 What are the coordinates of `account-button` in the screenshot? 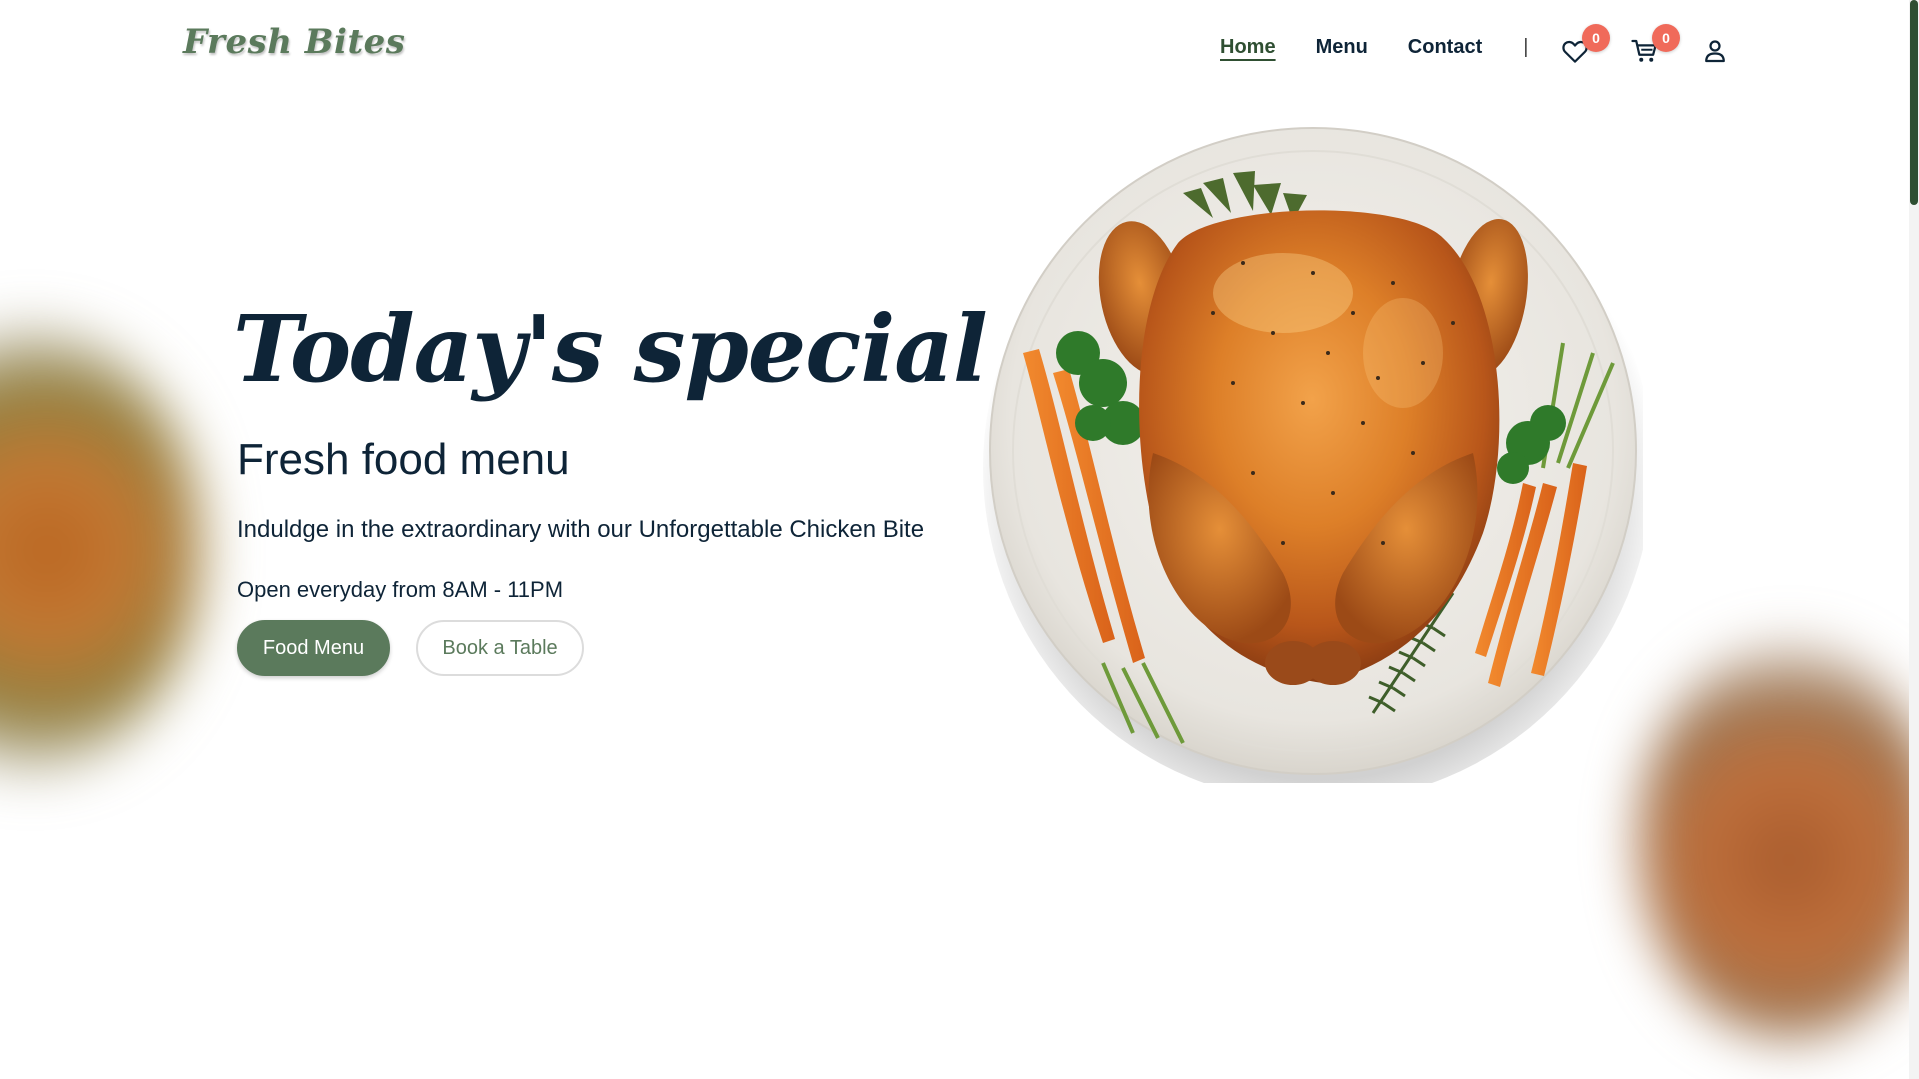 It's located at (1715, 51).